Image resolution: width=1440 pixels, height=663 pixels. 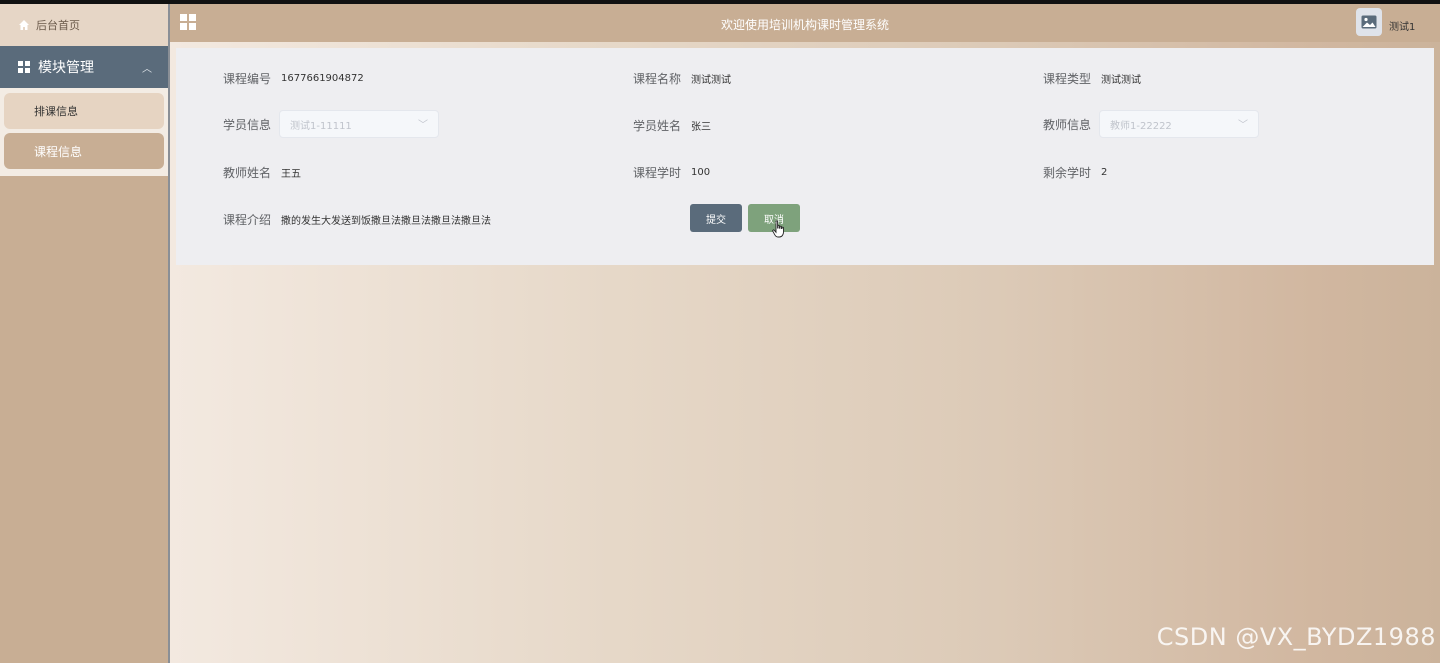 I want to click on teacher-name-value: 王五, so click(x=291, y=174).